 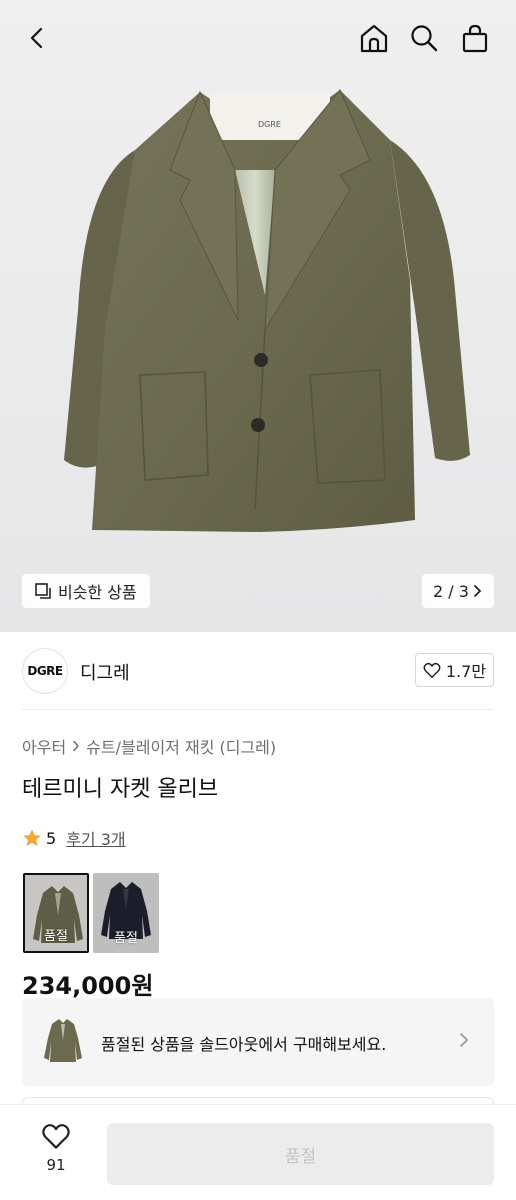 I want to click on breadcrumb-subcategory: 슈트/블레이저 재킷 (디그레), so click(x=181, y=746).